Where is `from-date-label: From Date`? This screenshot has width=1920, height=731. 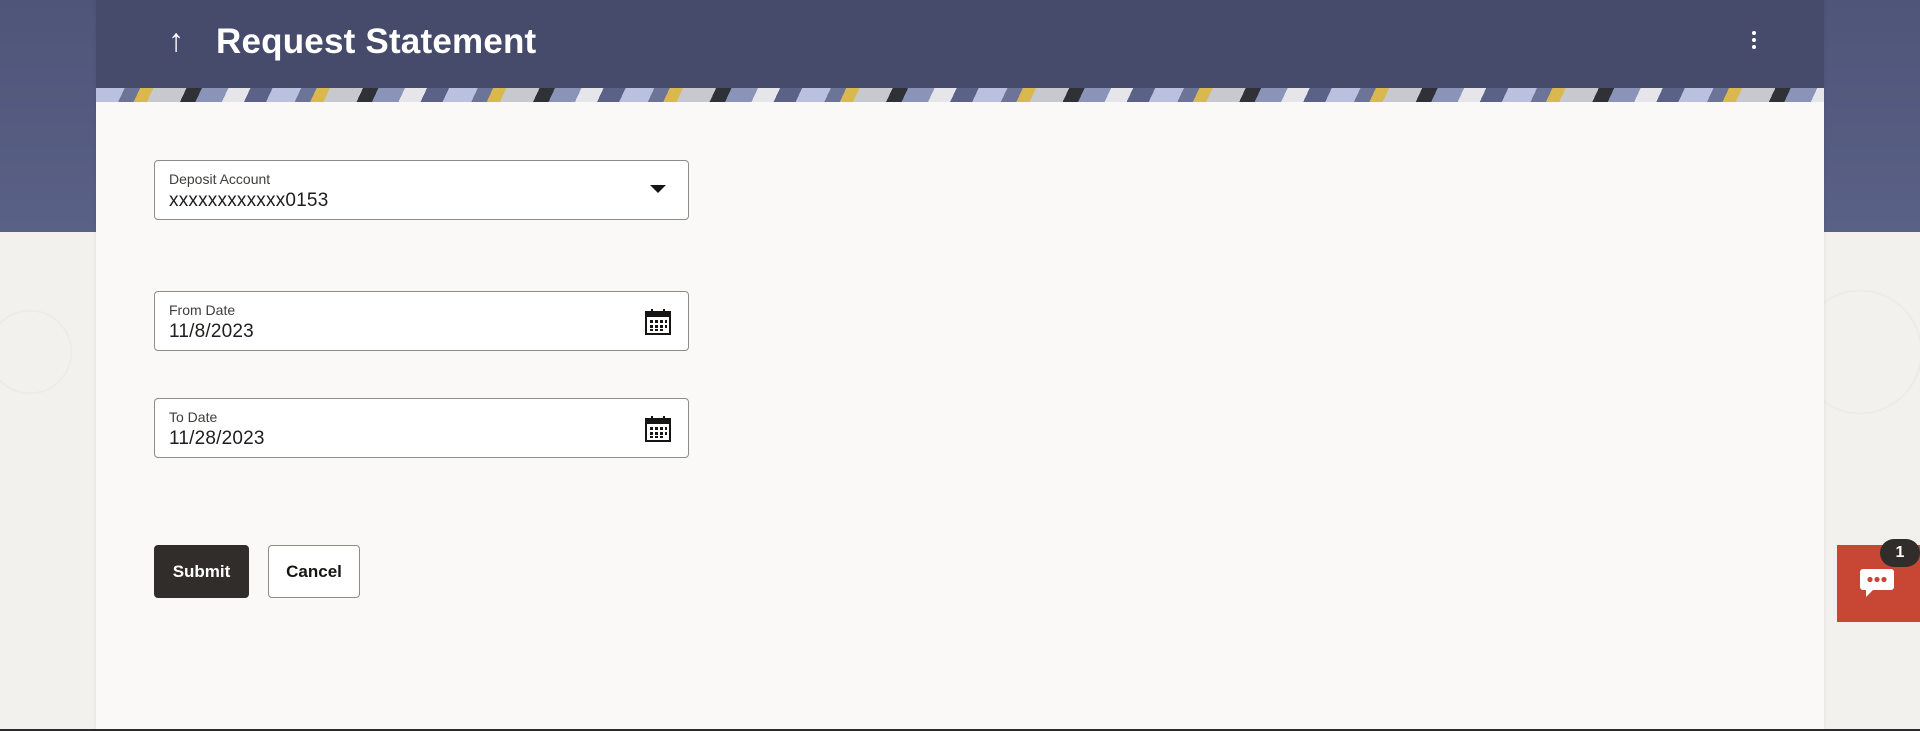 from-date-label: From Date is located at coordinates (202, 310).